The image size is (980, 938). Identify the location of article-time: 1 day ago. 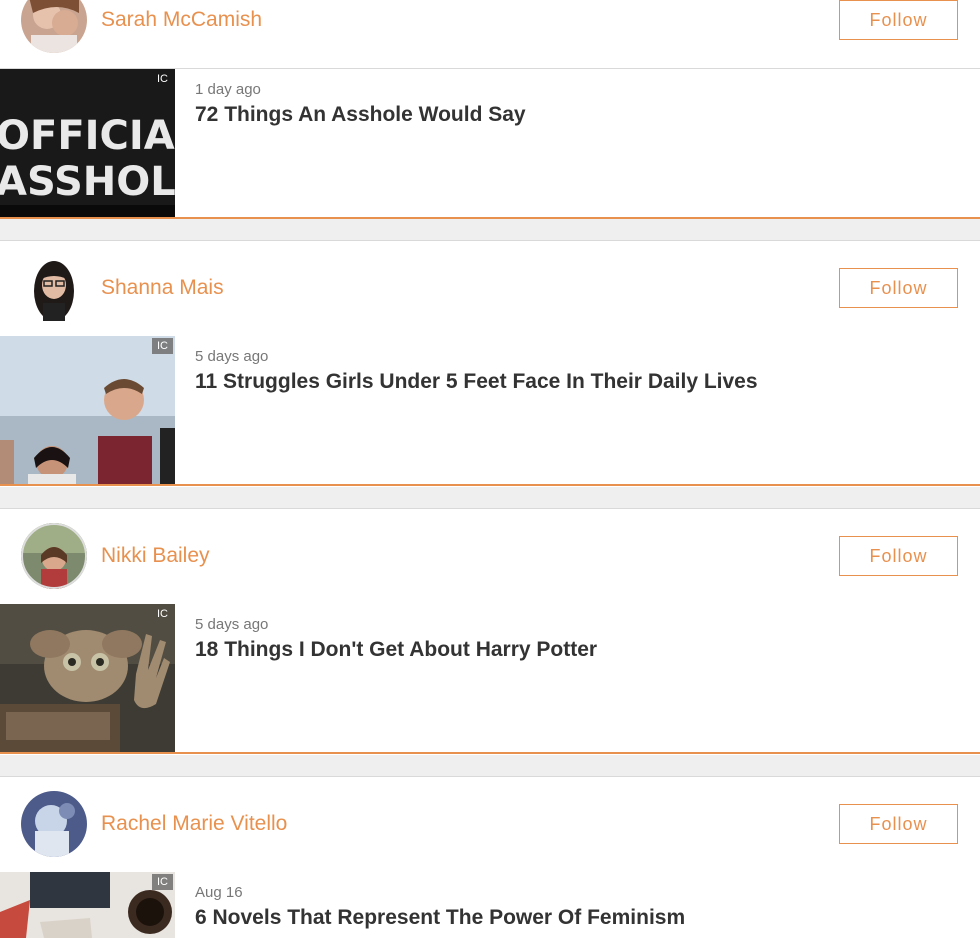
(228, 89).